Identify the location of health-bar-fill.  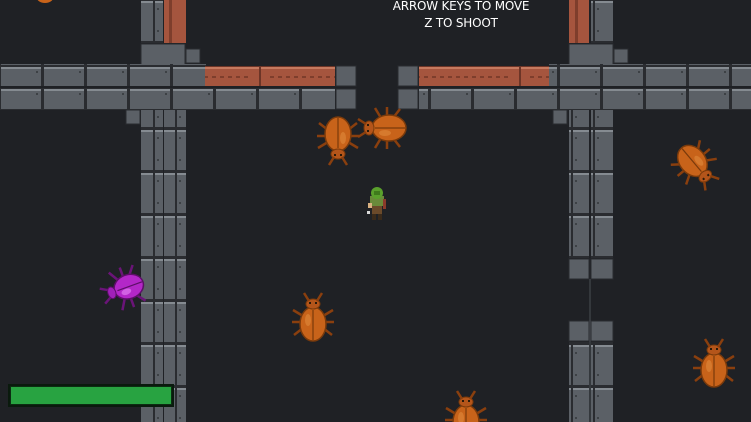
(91, 395).